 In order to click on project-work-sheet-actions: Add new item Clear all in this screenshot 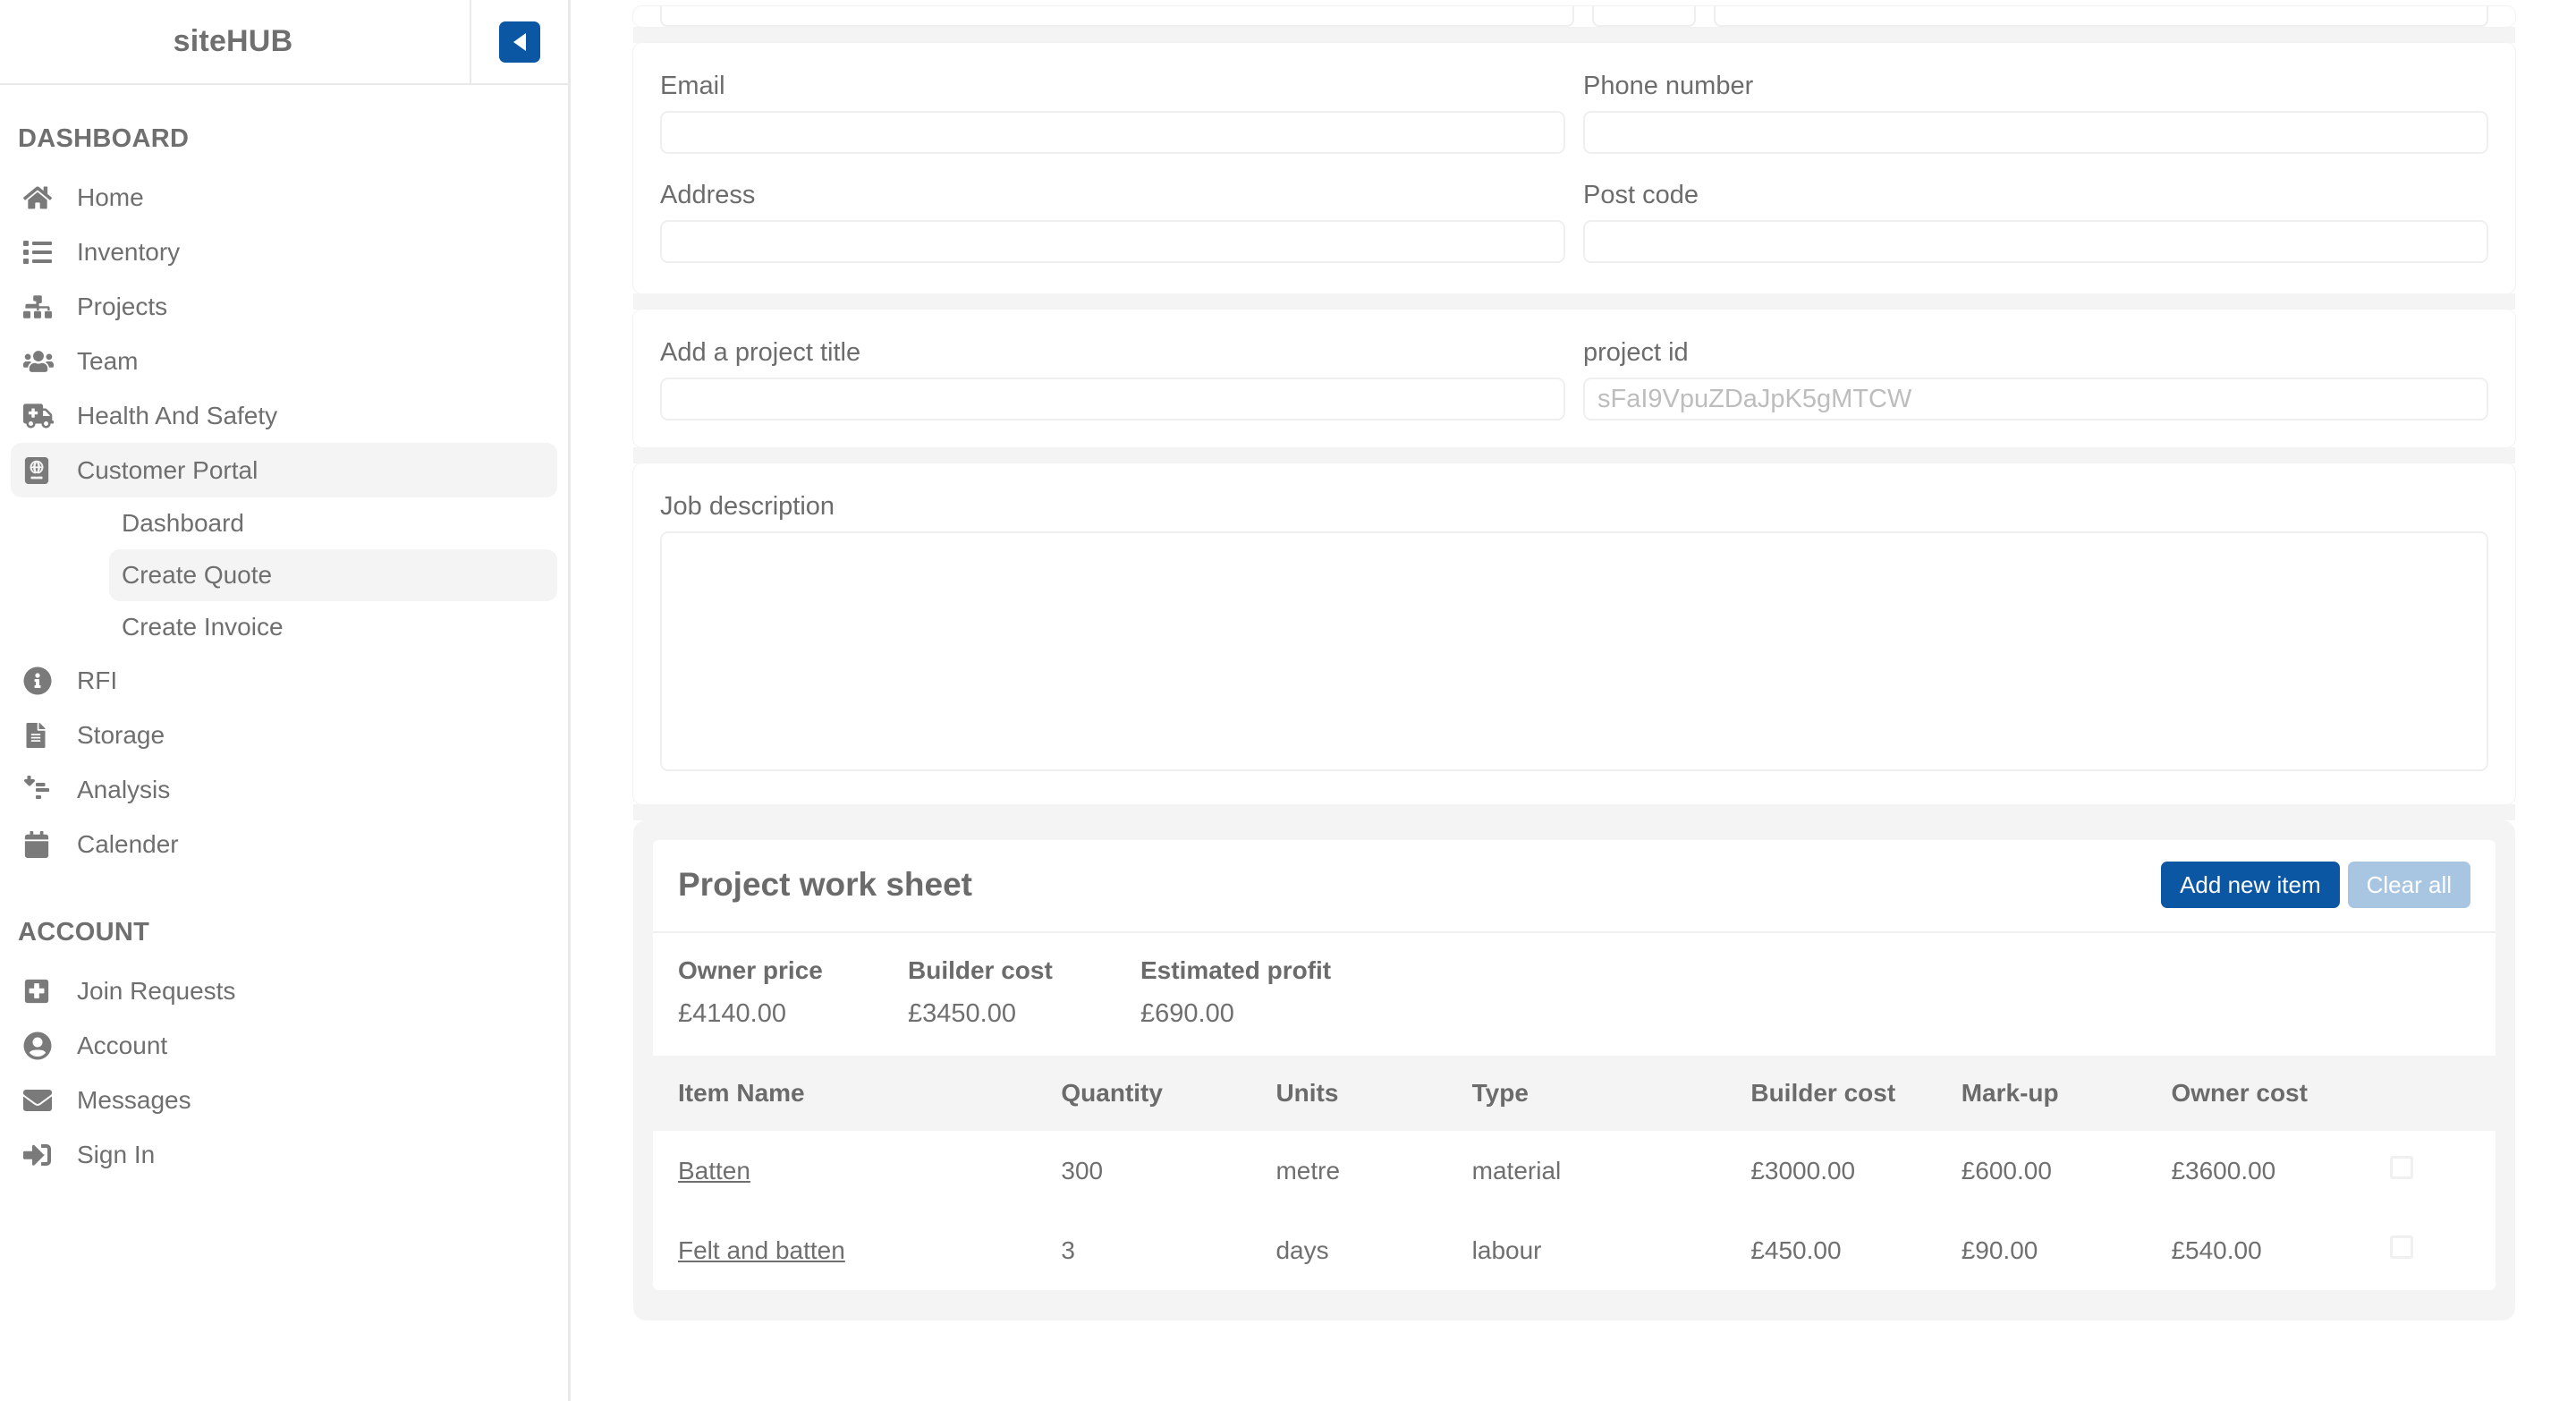, I will do `click(2315, 885)`.